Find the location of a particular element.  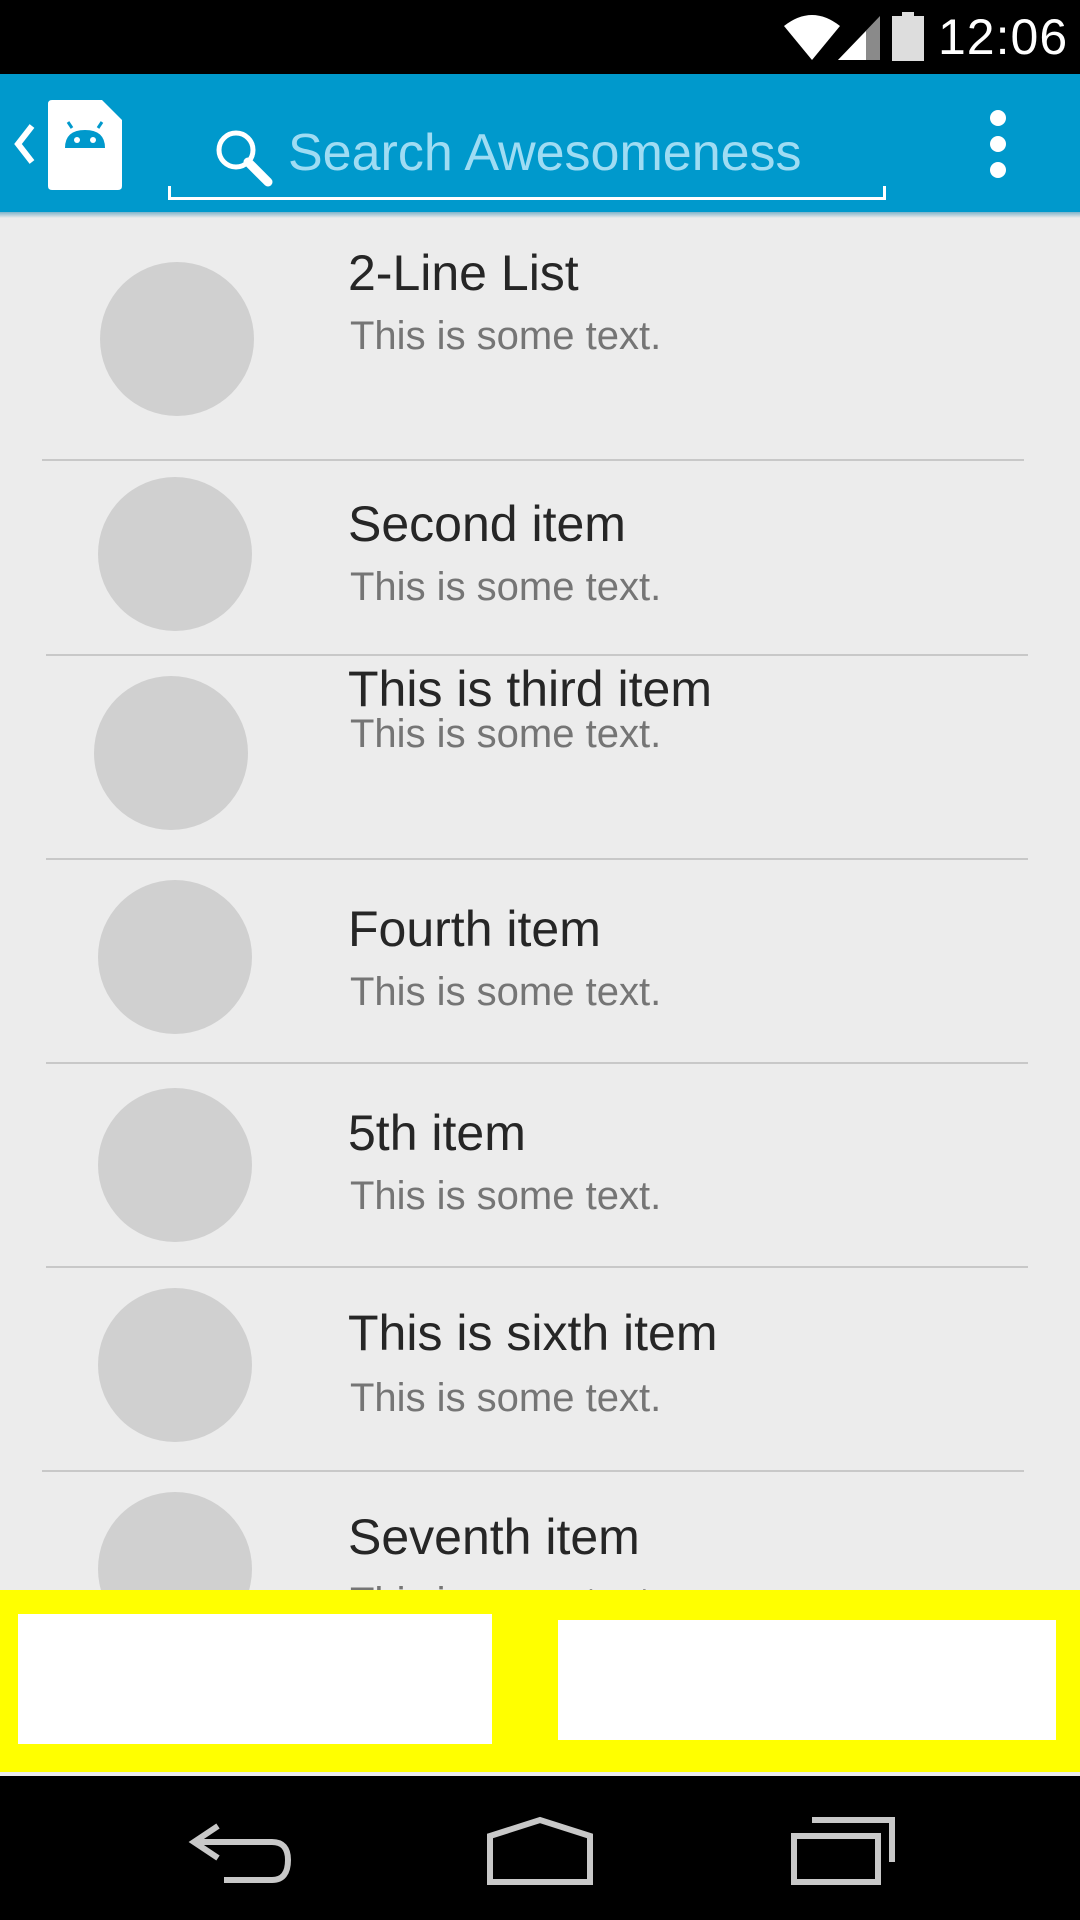

search-box is located at coordinates (527, 152).